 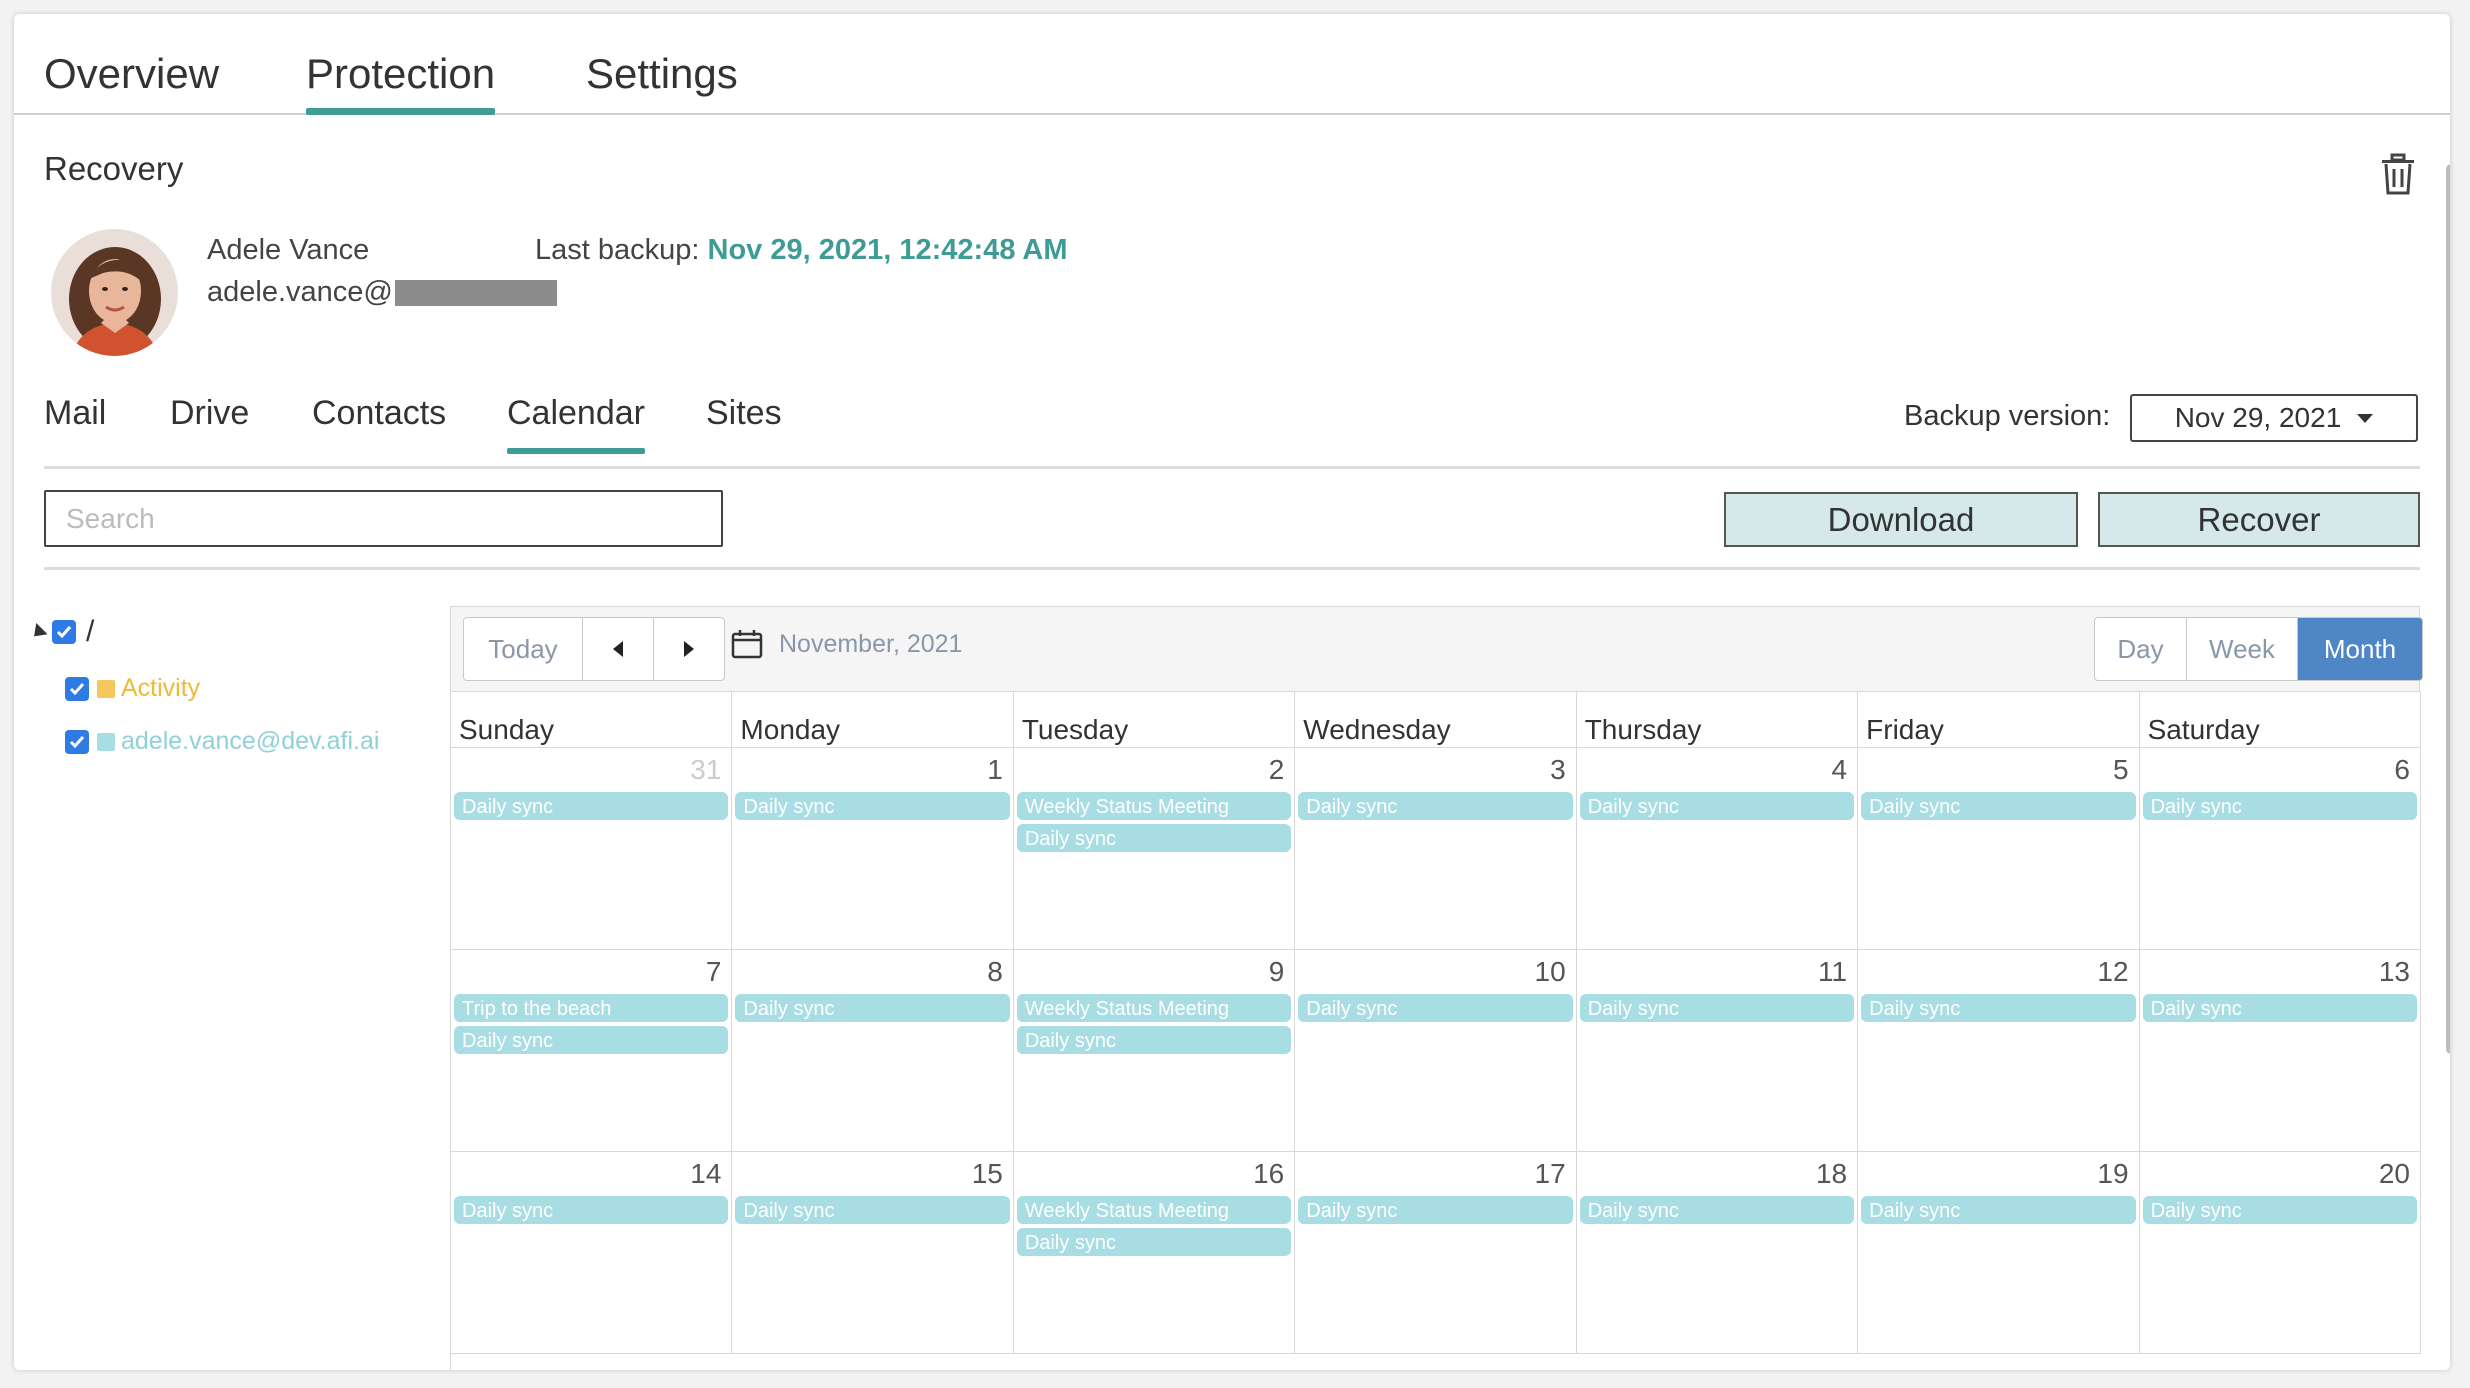 I want to click on tab-protection: Protection, so click(x=401, y=82).